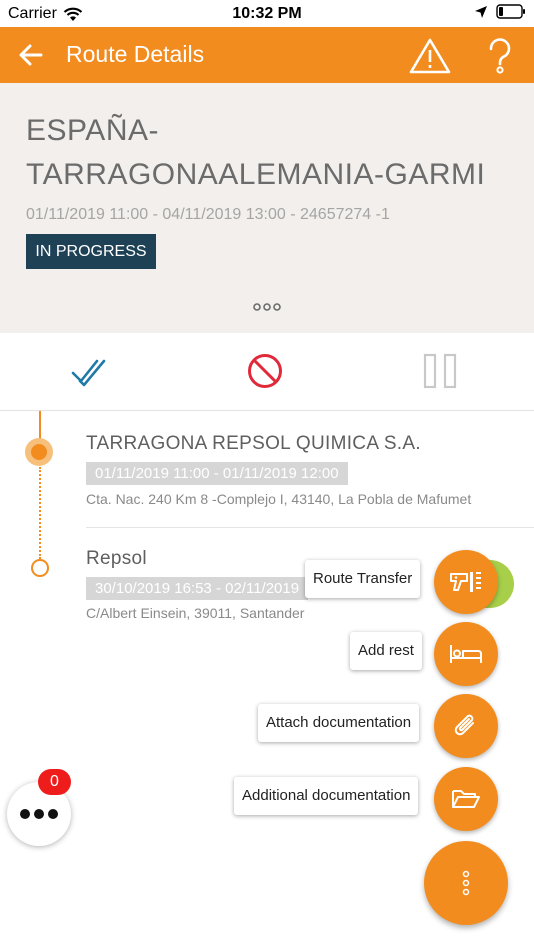 The height and width of the screenshot is (950, 534). Describe the element at coordinates (339, 723) in the screenshot. I see `fab-label-attach-documentation: Attach documentation` at that location.